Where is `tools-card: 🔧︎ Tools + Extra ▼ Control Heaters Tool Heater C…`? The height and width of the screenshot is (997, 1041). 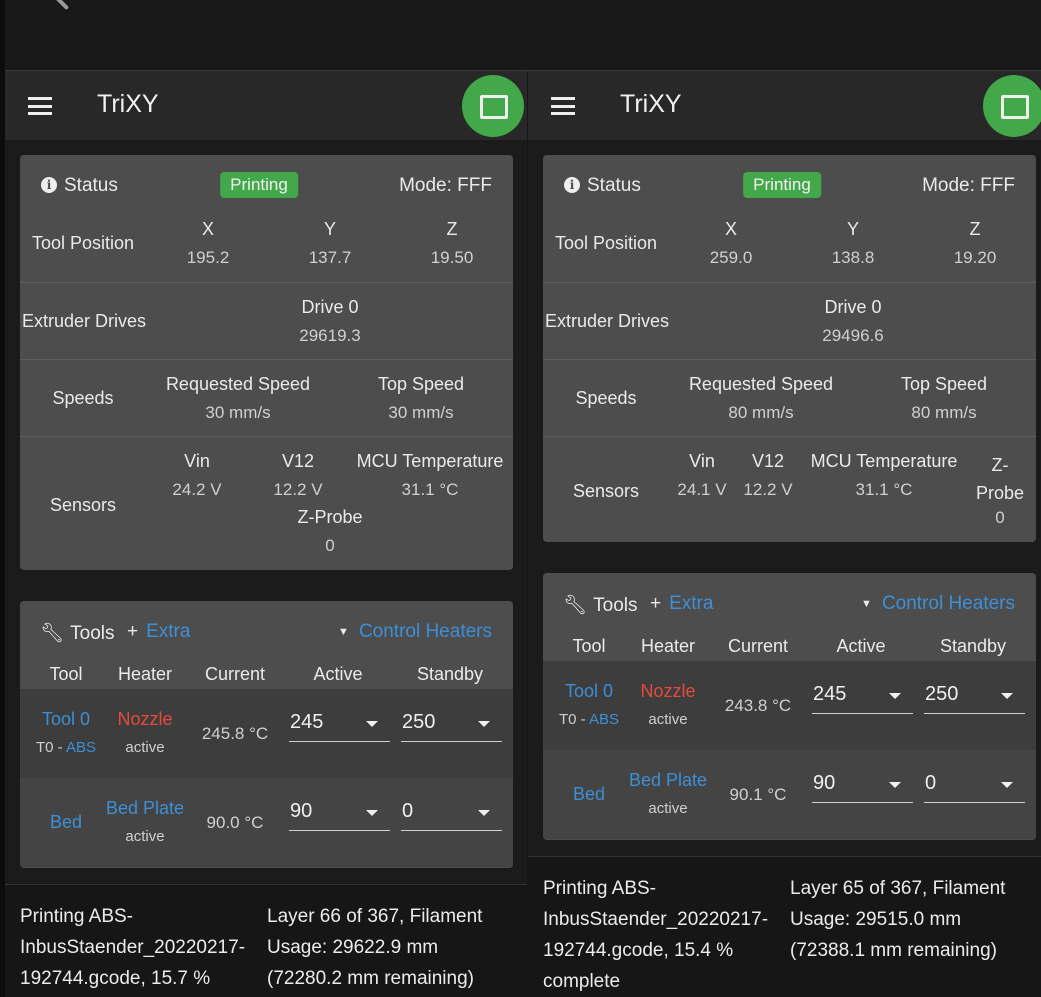 tools-card: 🔧︎ Tools + Extra ▼ Control Heaters Tool Heater C… is located at coordinates (266, 734).